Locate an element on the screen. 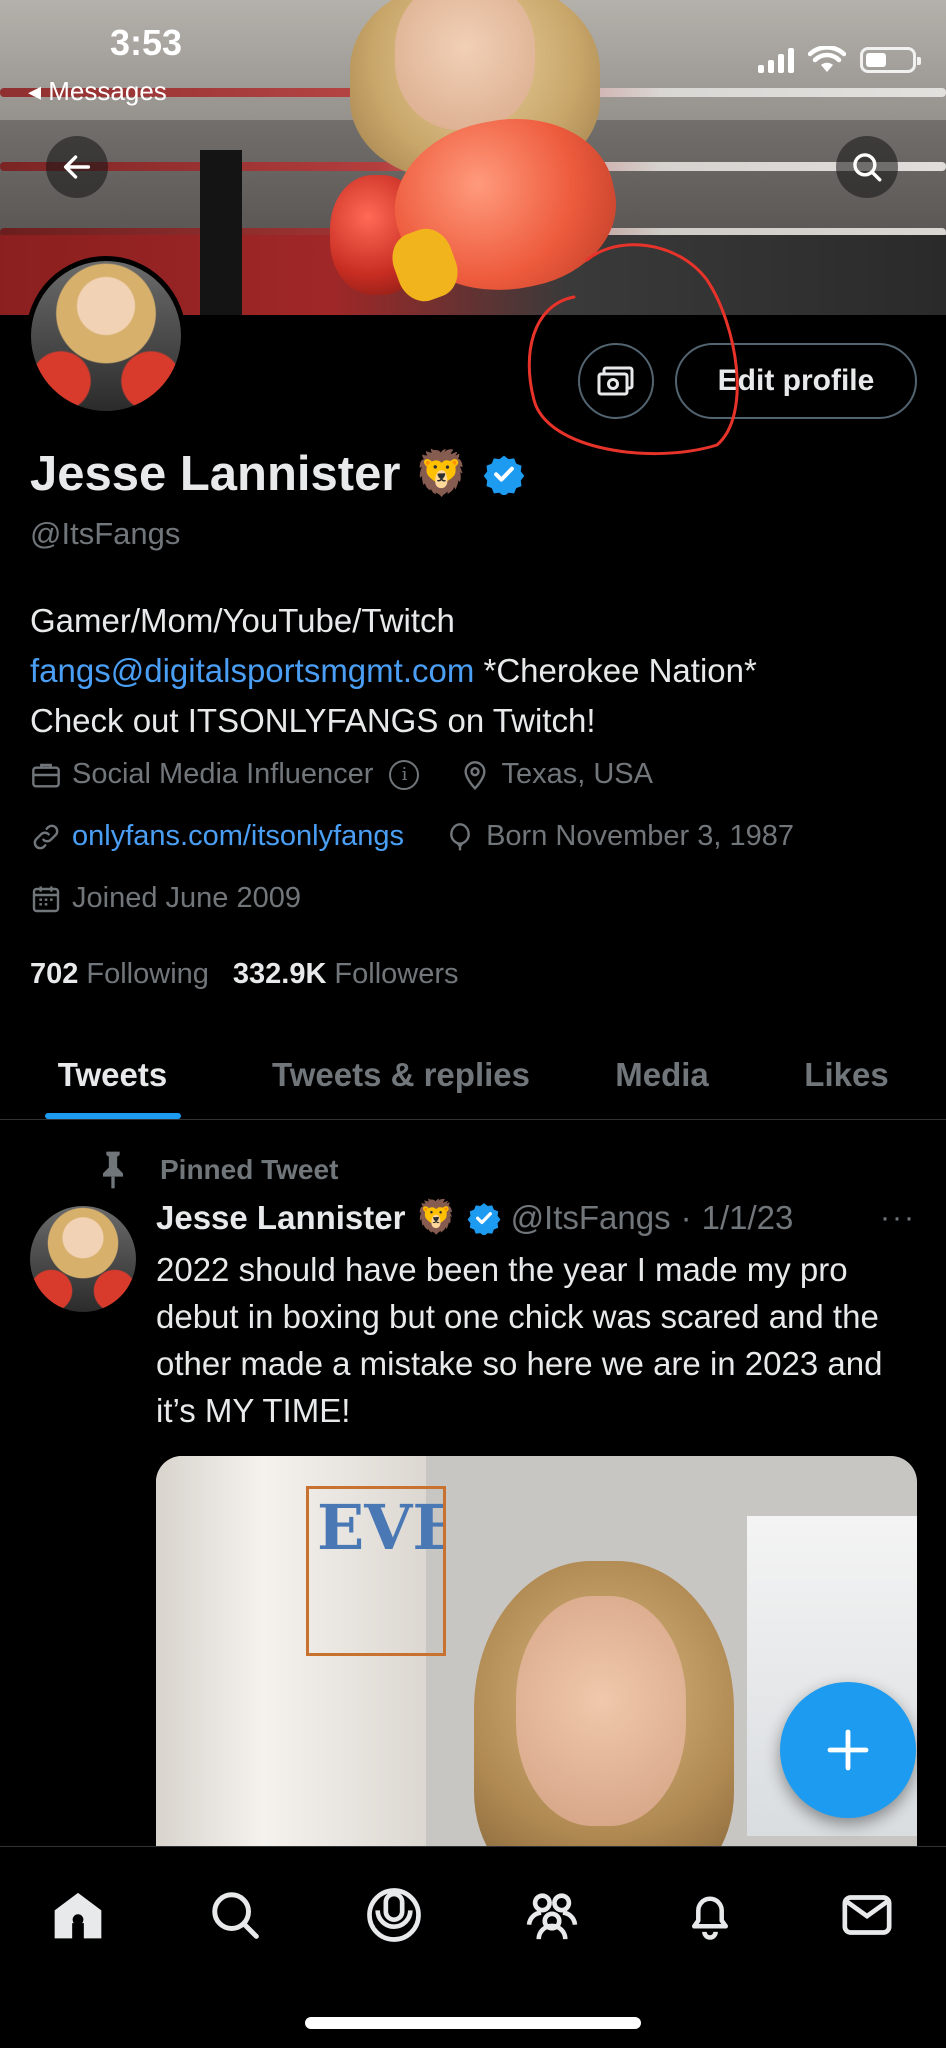 The width and height of the screenshot is (946, 2048). nav-spaces is located at coordinates (394, 1915).